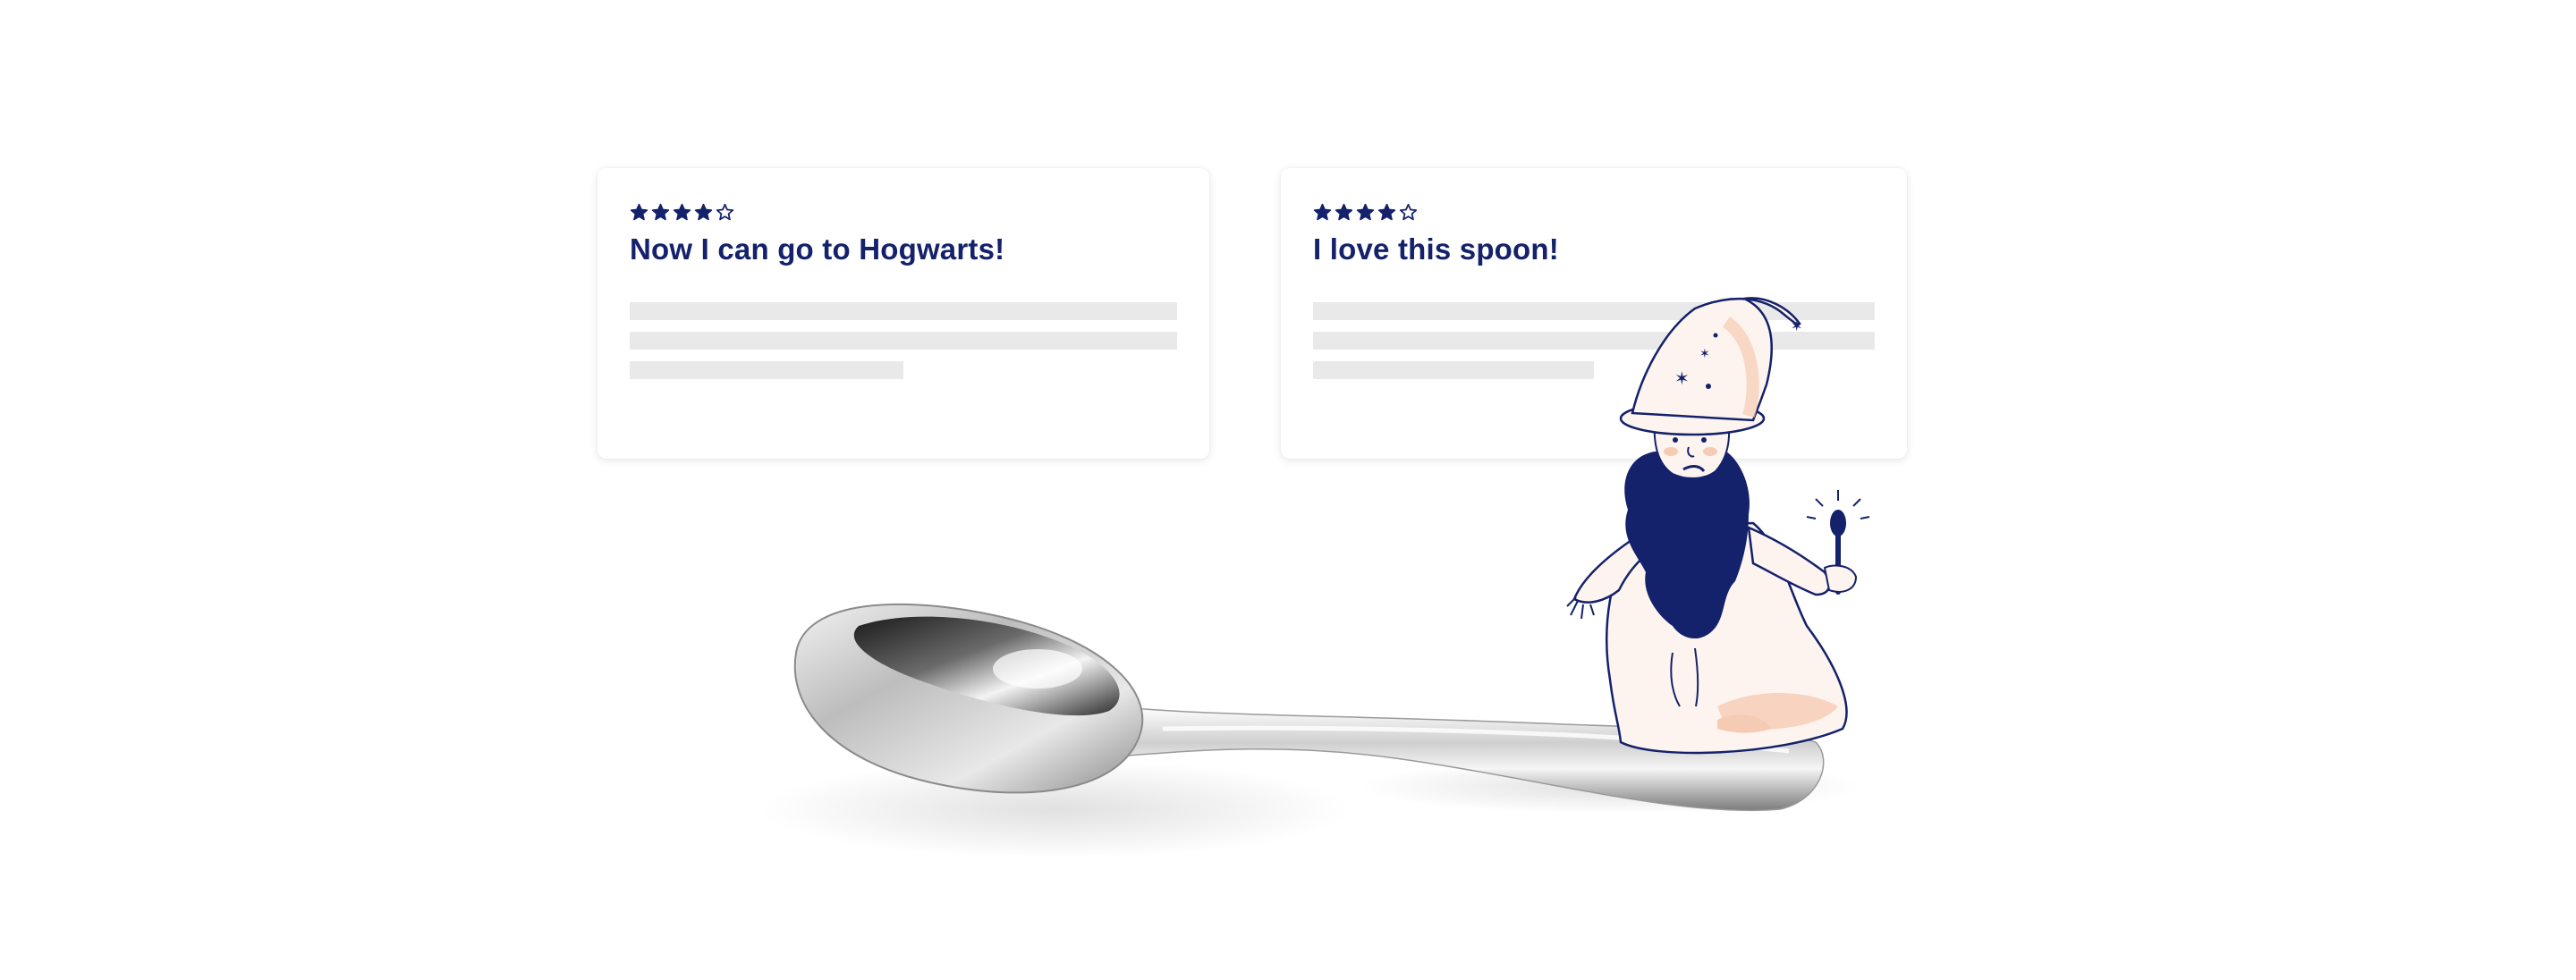 The height and width of the screenshot is (980, 2576). Describe the element at coordinates (1309, 707) in the screenshot. I see `spoon-image` at that location.